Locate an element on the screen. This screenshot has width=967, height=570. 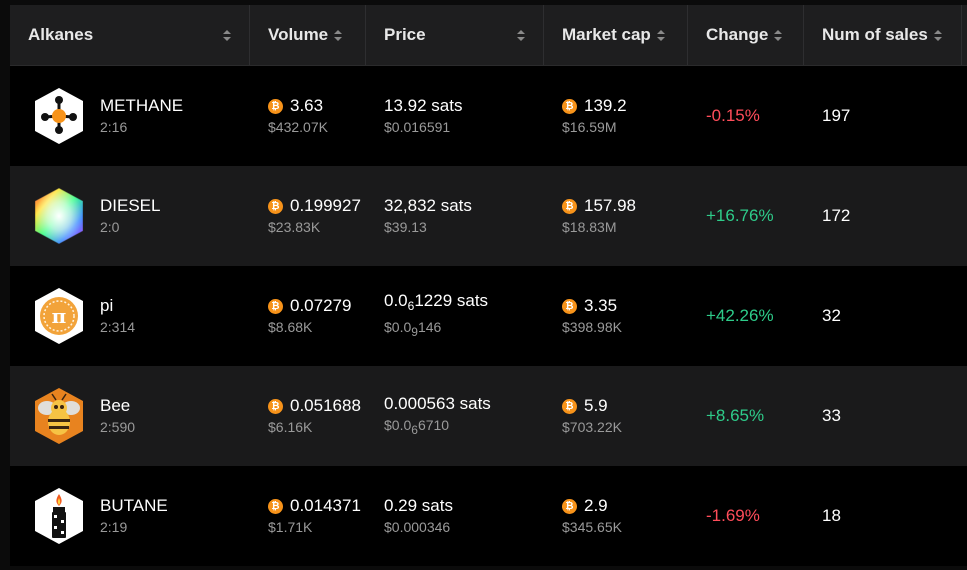
svg-text: π is located at coordinates (59, 316).